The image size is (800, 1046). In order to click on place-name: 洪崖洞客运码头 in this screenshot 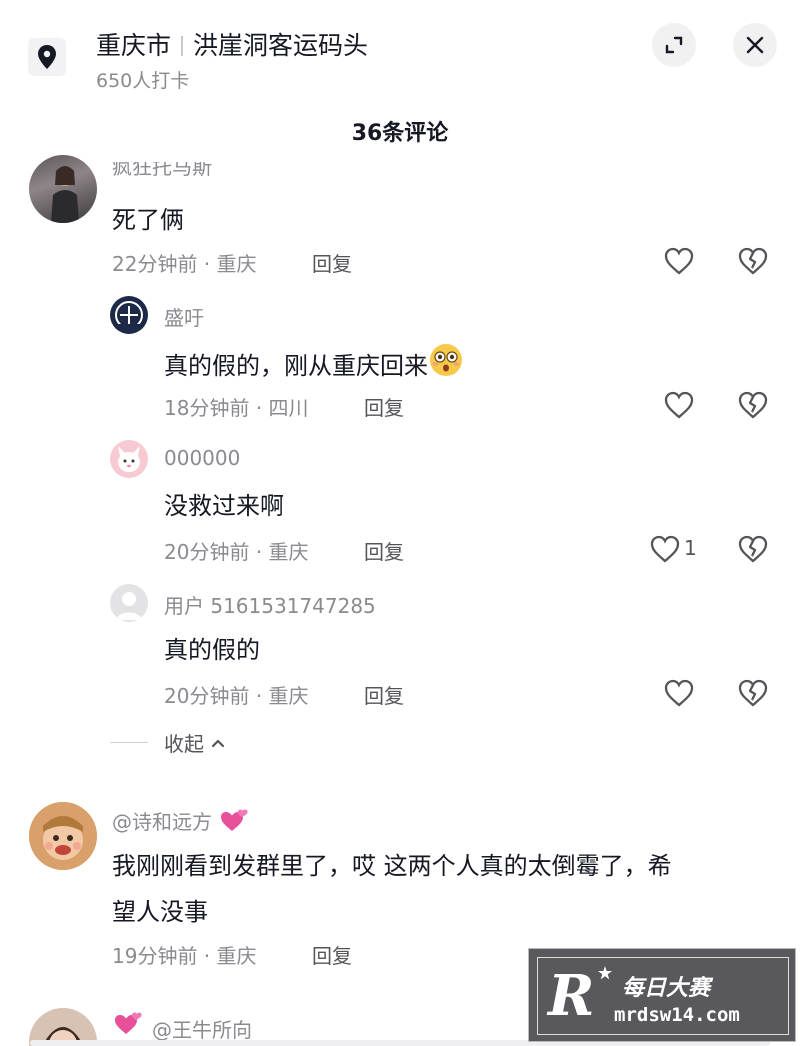, I will do `click(281, 45)`.